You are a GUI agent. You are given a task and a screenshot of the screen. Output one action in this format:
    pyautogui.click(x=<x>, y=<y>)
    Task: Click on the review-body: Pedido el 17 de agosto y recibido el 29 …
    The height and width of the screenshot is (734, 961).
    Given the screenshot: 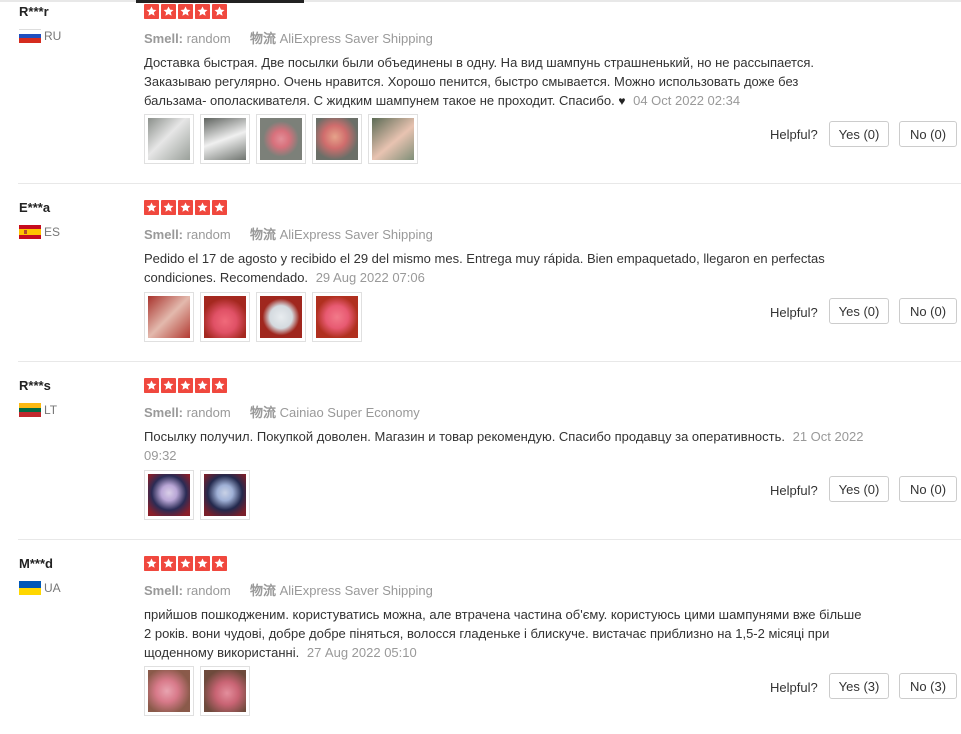 What is the action you would take?
    pyautogui.click(x=484, y=268)
    